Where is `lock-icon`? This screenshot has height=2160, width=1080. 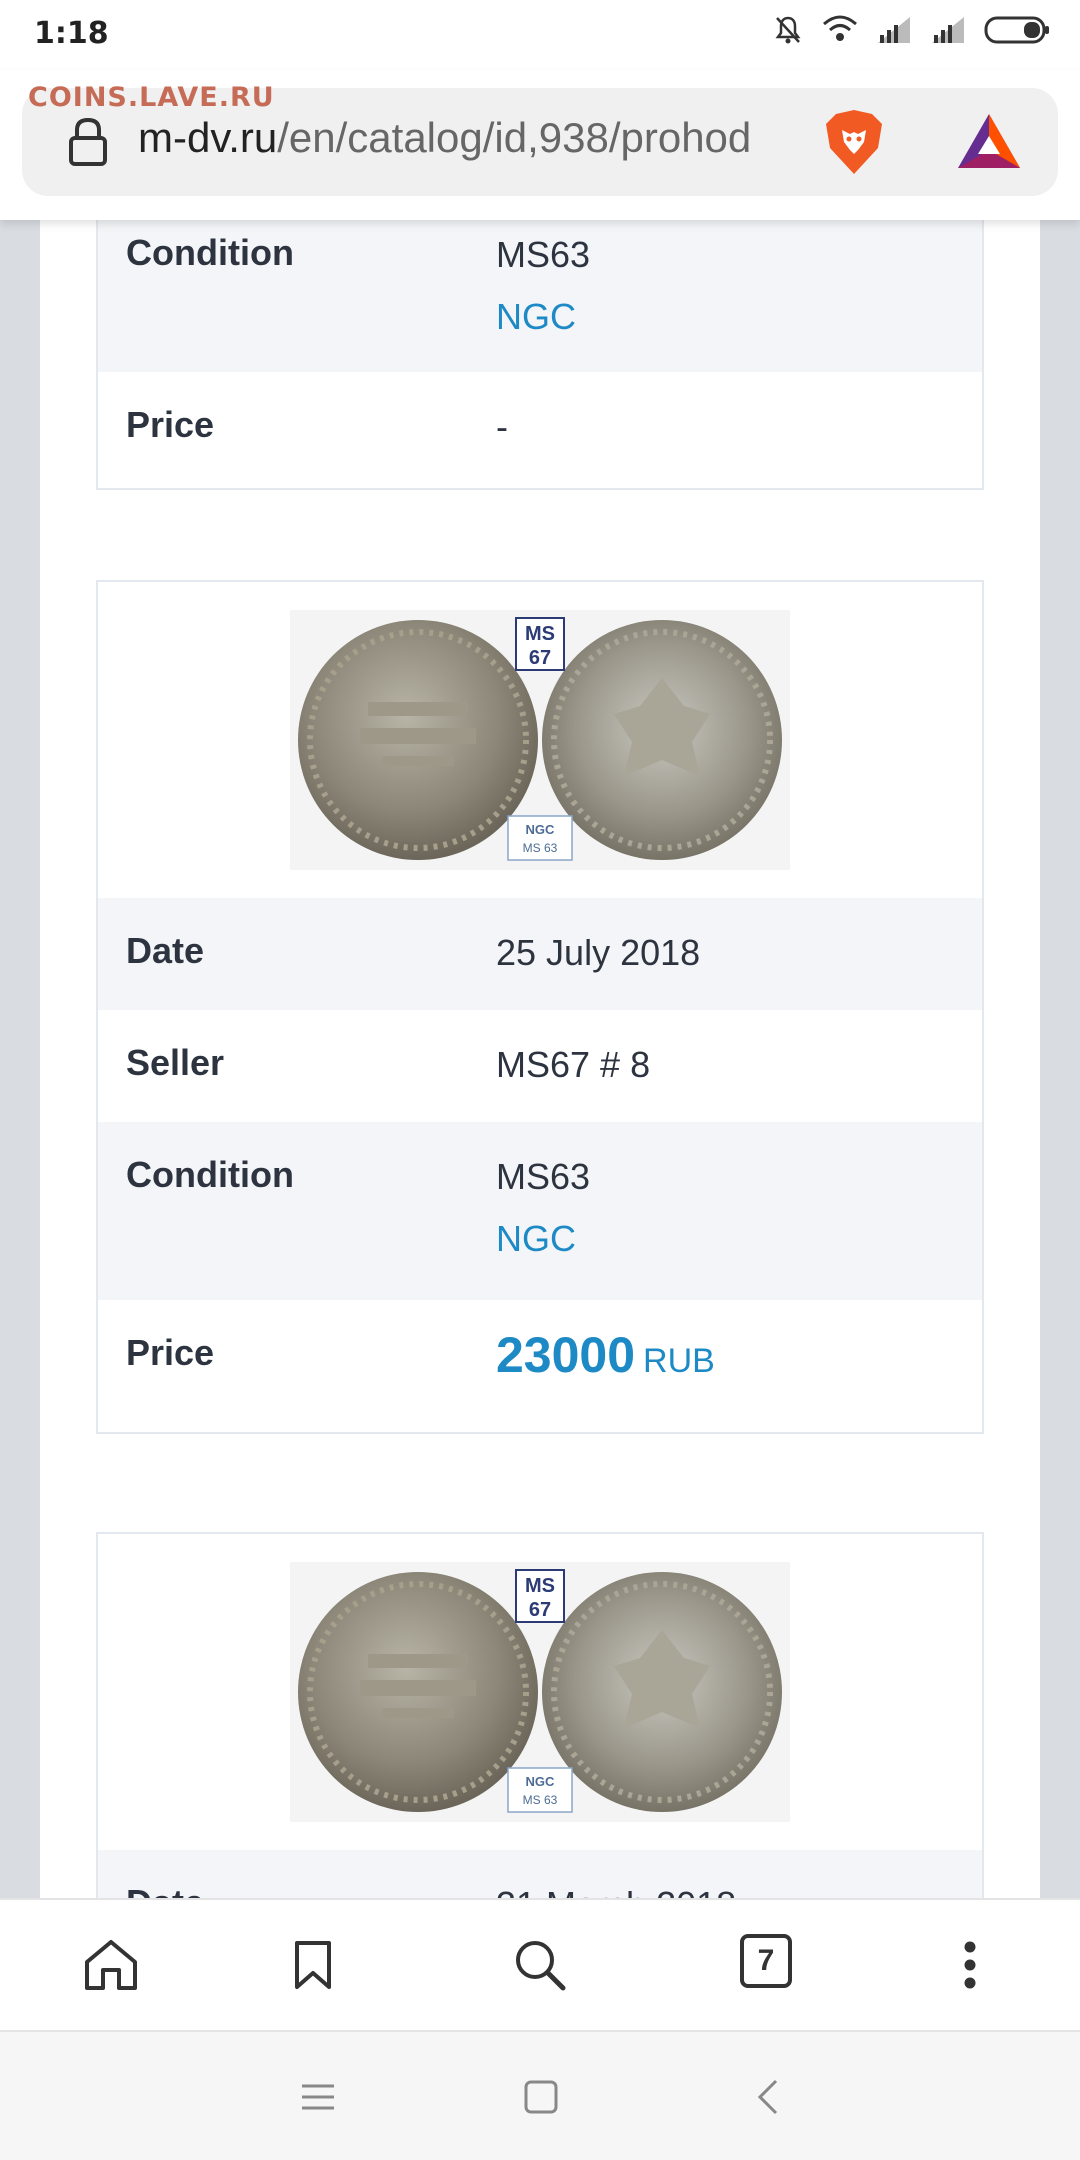 lock-icon is located at coordinates (88, 142).